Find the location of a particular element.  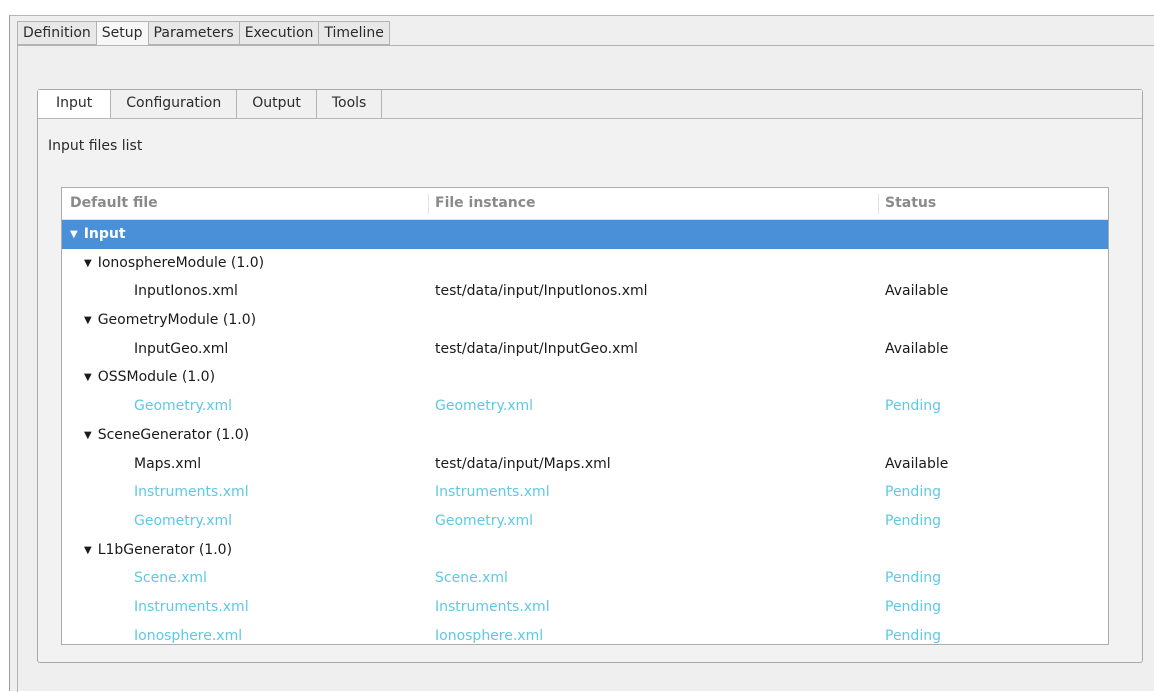

tree-header: Default file File instance Status is located at coordinates (585, 204).